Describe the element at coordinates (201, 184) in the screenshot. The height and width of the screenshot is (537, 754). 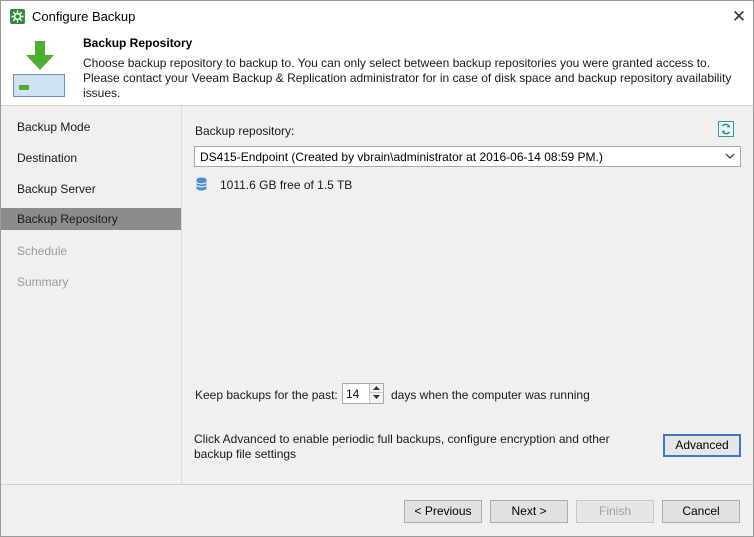
I see `database-icon` at that location.